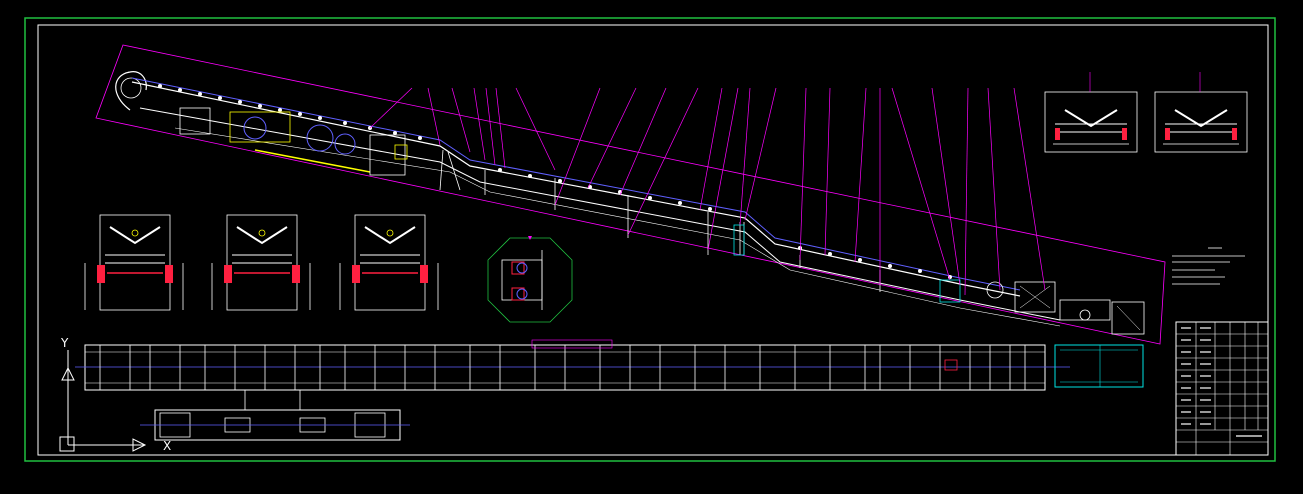 Image resolution: width=1303 pixels, height=494 pixels. What do you see at coordinates (293, 141) in the screenshot?
I see `loading-section` at bounding box center [293, 141].